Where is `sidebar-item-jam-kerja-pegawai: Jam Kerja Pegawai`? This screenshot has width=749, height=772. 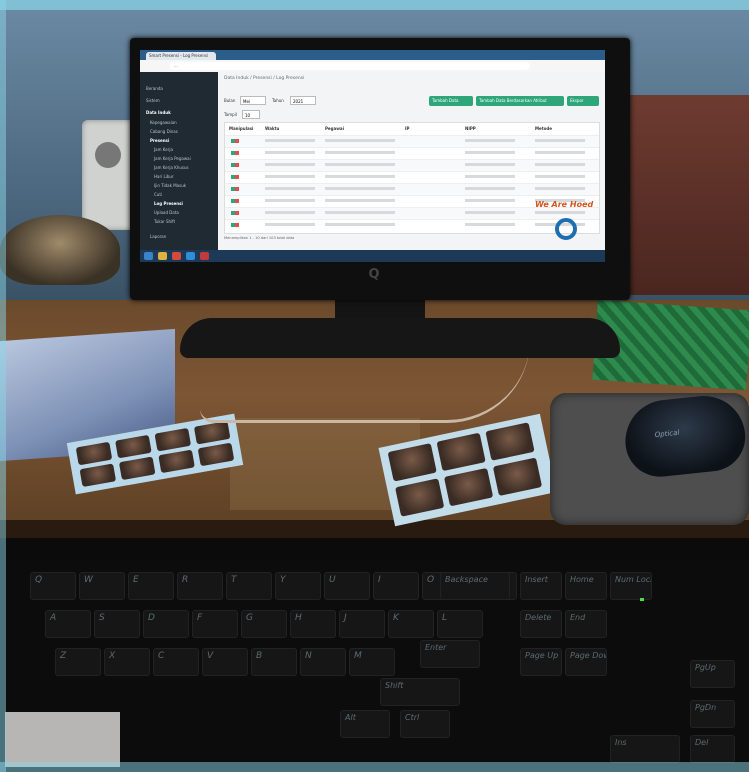 sidebar-item-jam-kerja-pegawai: Jam Kerja Pegawai is located at coordinates (172, 158).